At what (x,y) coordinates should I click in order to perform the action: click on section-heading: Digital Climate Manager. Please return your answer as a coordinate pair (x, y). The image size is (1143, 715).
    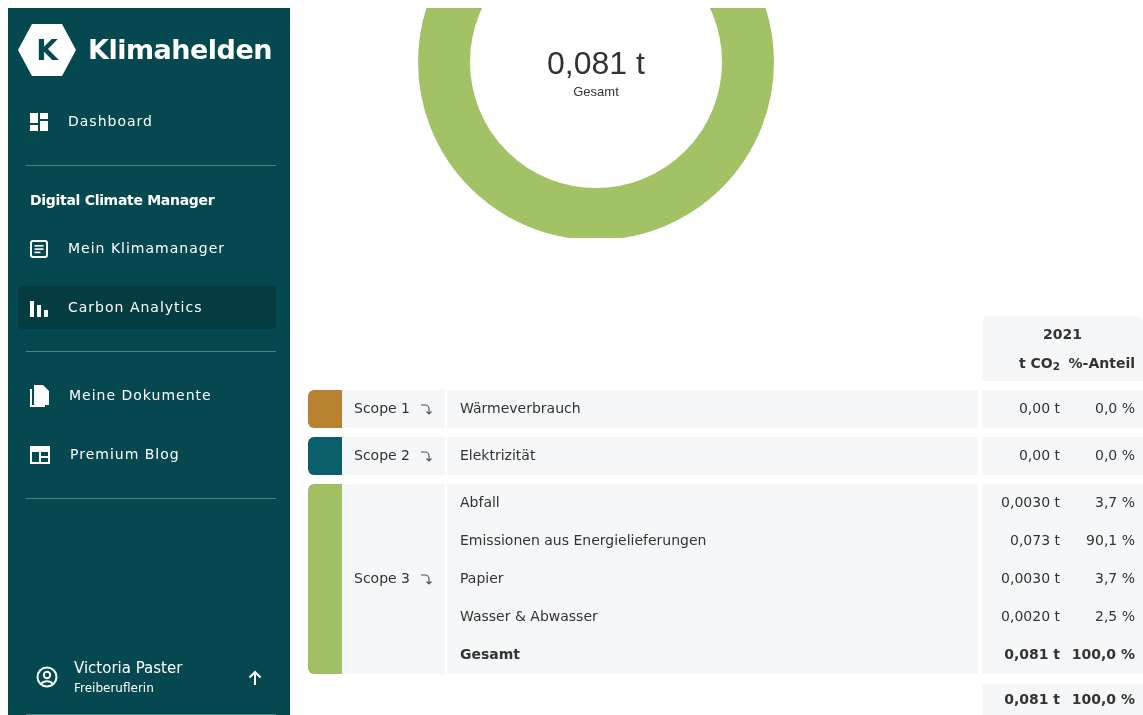
    Looking at the image, I should click on (122, 200).